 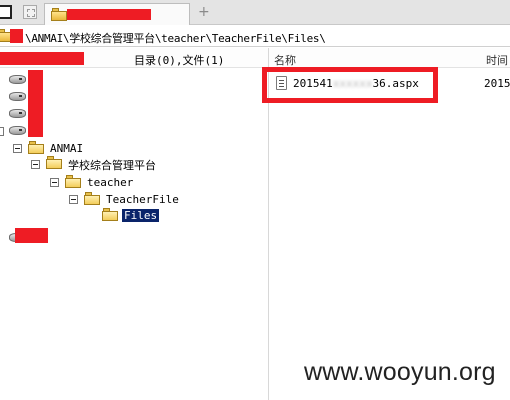 What do you see at coordinates (497, 83) in the screenshot?
I see `file-time: 2015-` at bounding box center [497, 83].